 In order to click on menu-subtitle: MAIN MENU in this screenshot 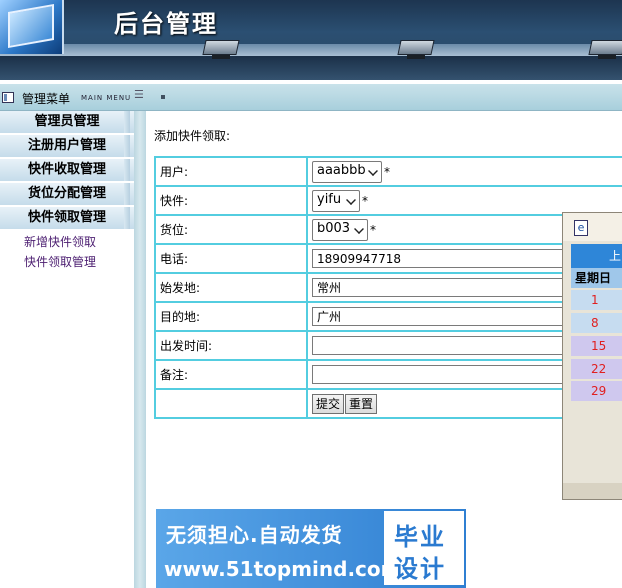, I will do `click(106, 98)`.